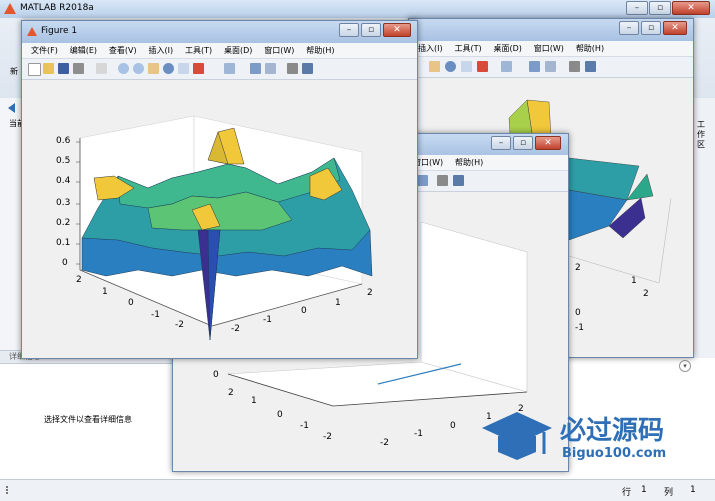 The width and height of the screenshot is (715, 501). What do you see at coordinates (160, 50) in the screenshot?
I see `menu-insert: 插入(I)` at bounding box center [160, 50].